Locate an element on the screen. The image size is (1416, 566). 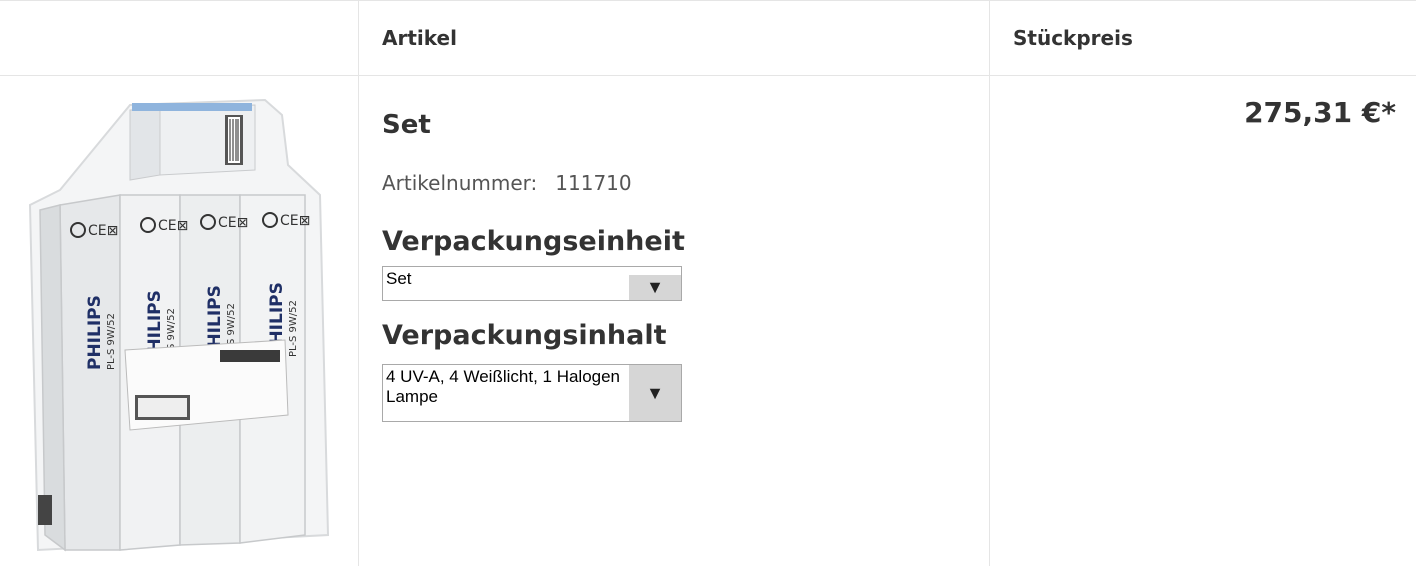
packaging-unit-value: Set is located at coordinates (399, 278).